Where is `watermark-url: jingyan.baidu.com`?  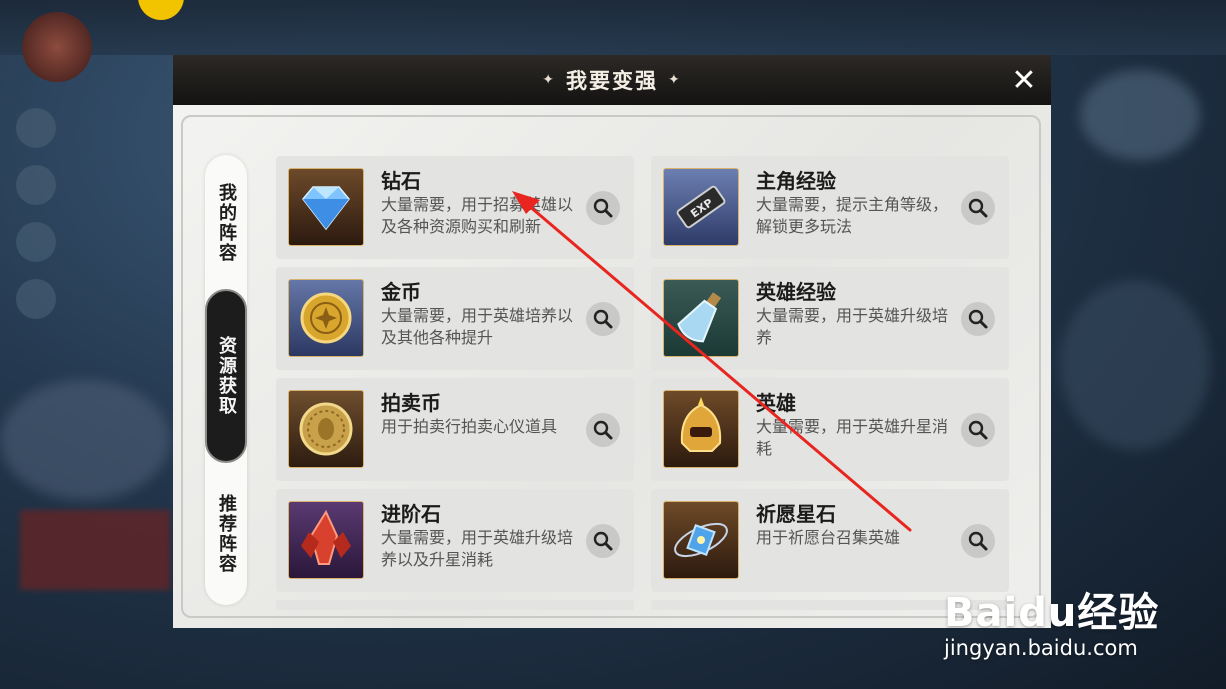 watermark-url: jingyan.baidu.com is located at coordinates (1041, 648).